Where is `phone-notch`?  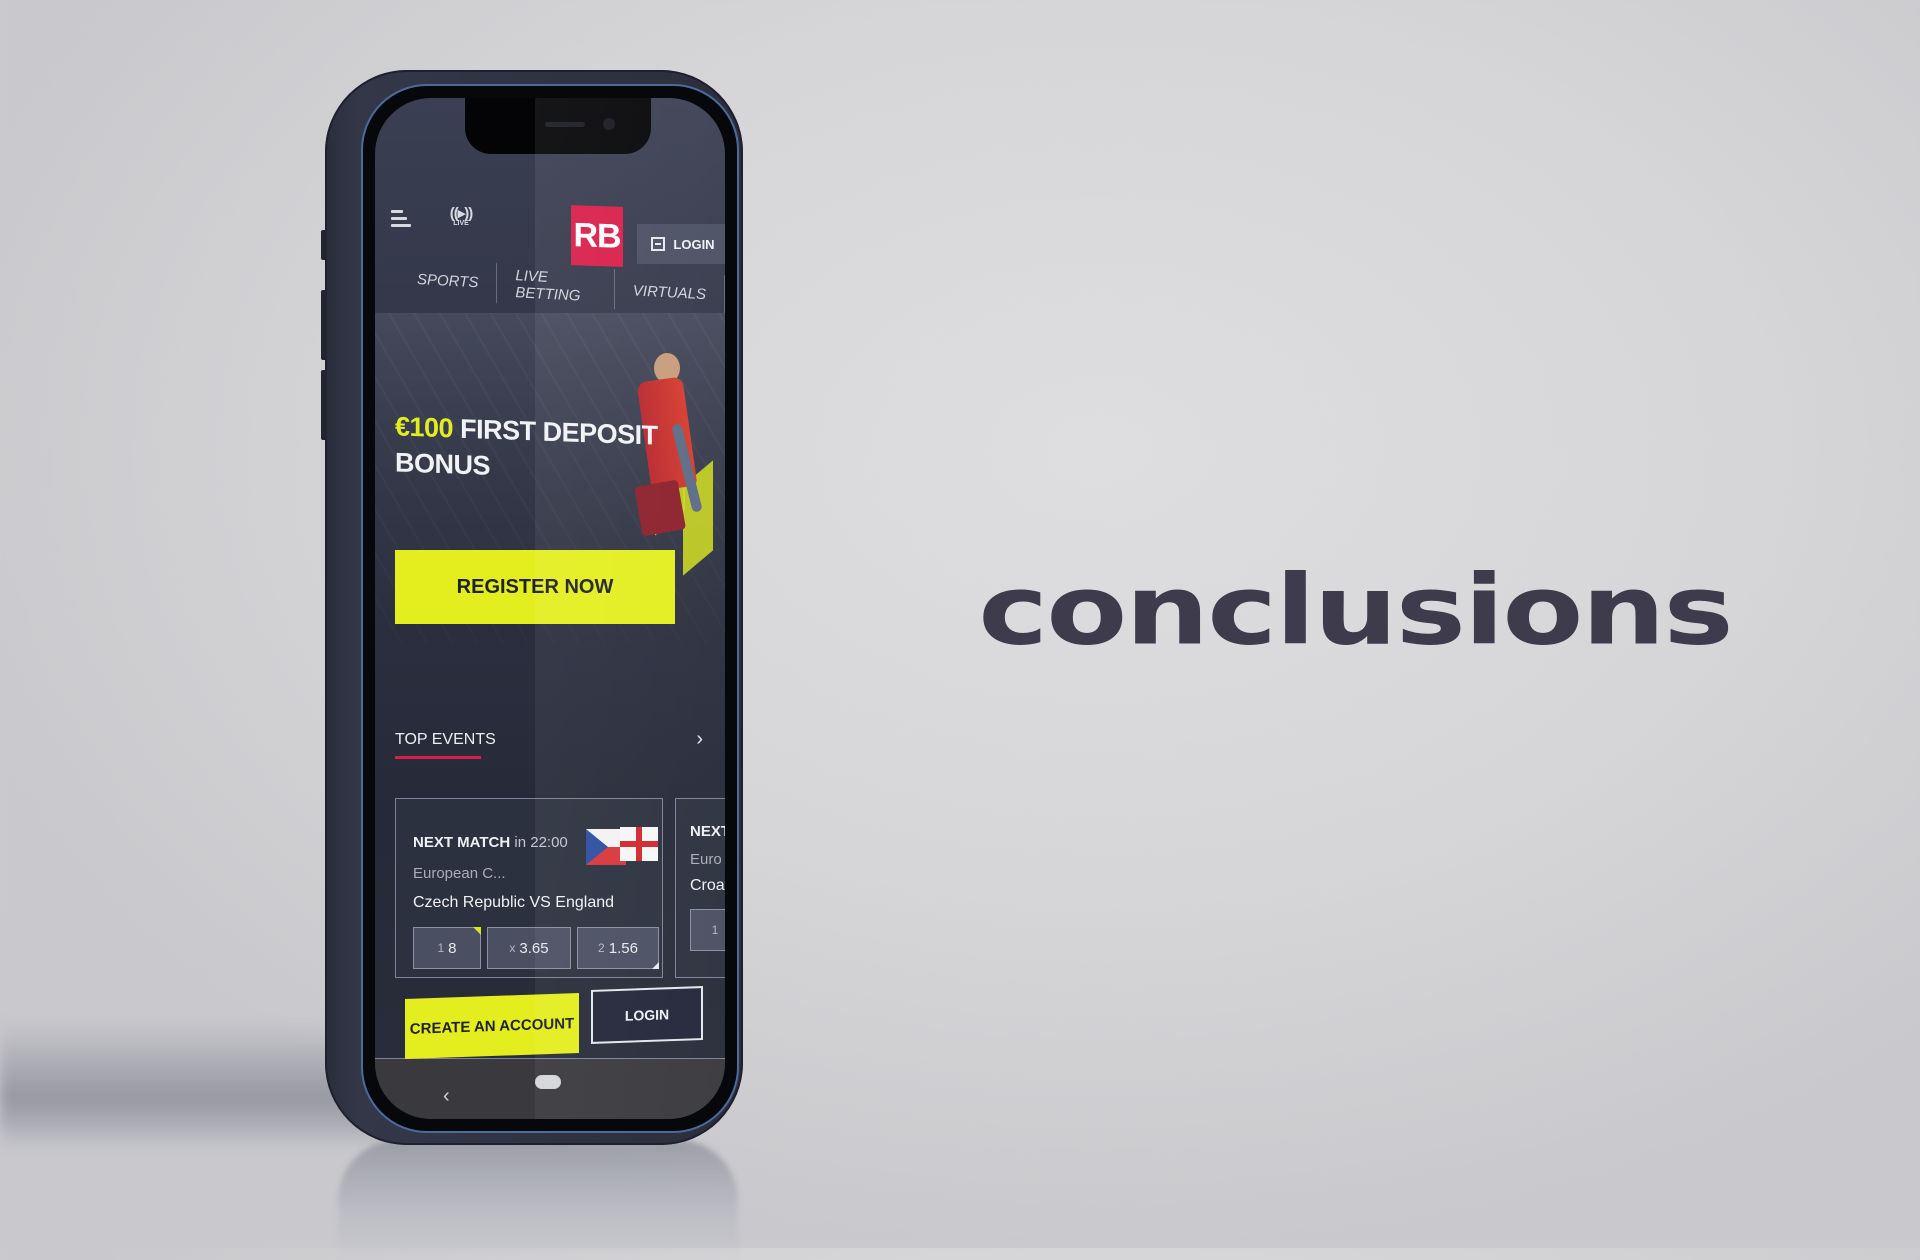
phone-notch is located at coordinates (558, 126).